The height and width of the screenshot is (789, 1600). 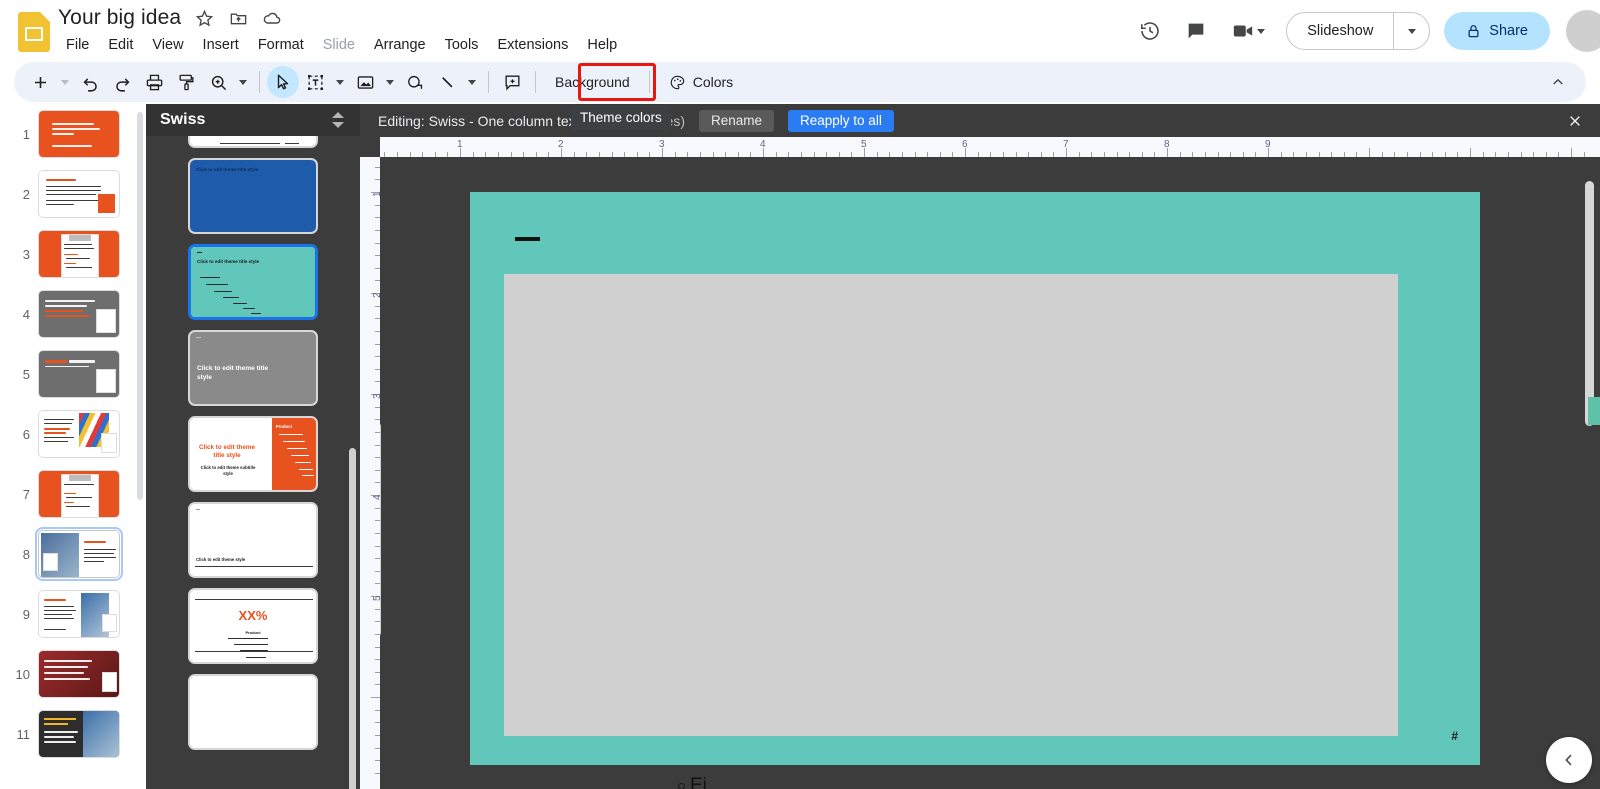 I want to click on text-box-dropdown, so click(x=340, y=82).